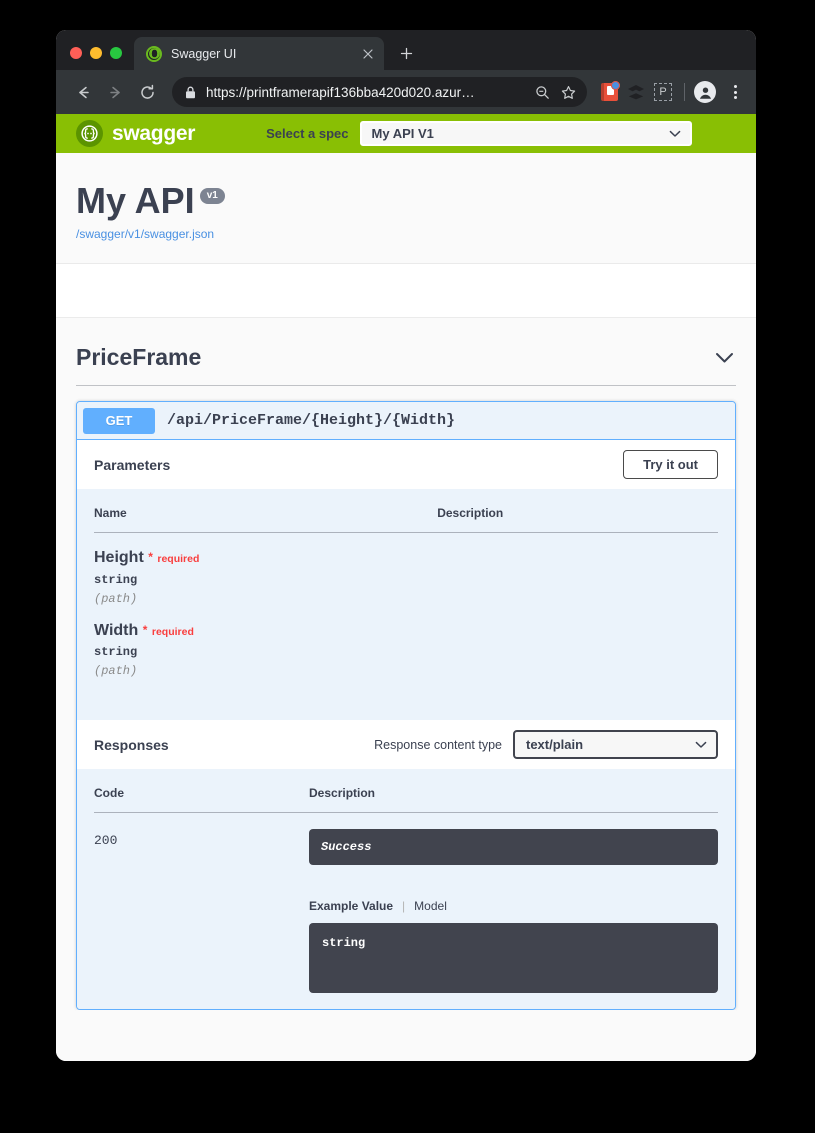 The height and width of the screenshot is (1133, 815). I want to click on pocket-extension-glyph: P, so click(663, 92).